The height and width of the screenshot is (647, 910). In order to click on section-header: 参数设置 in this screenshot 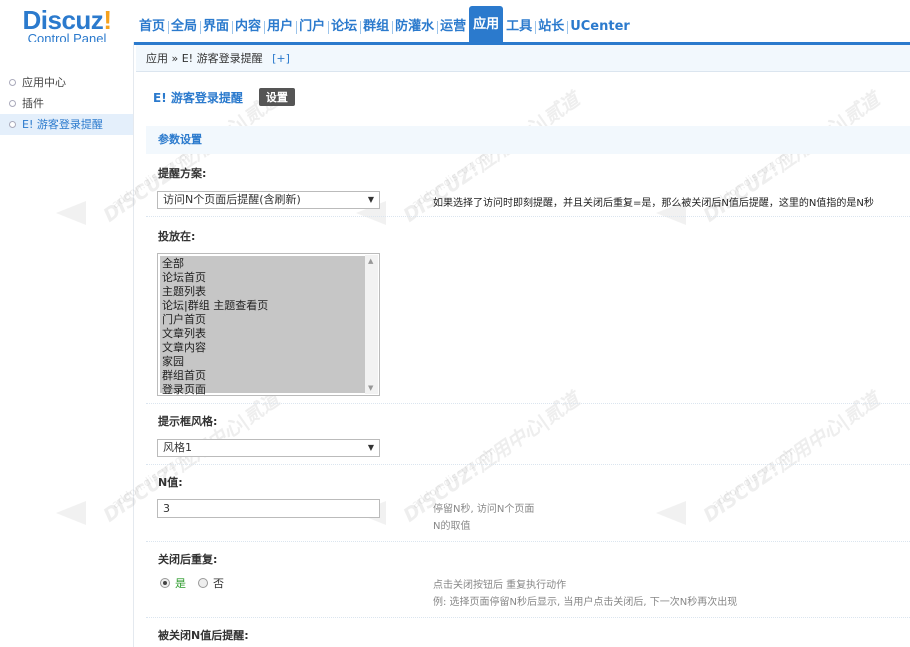, I will do `click(528, 140)`.